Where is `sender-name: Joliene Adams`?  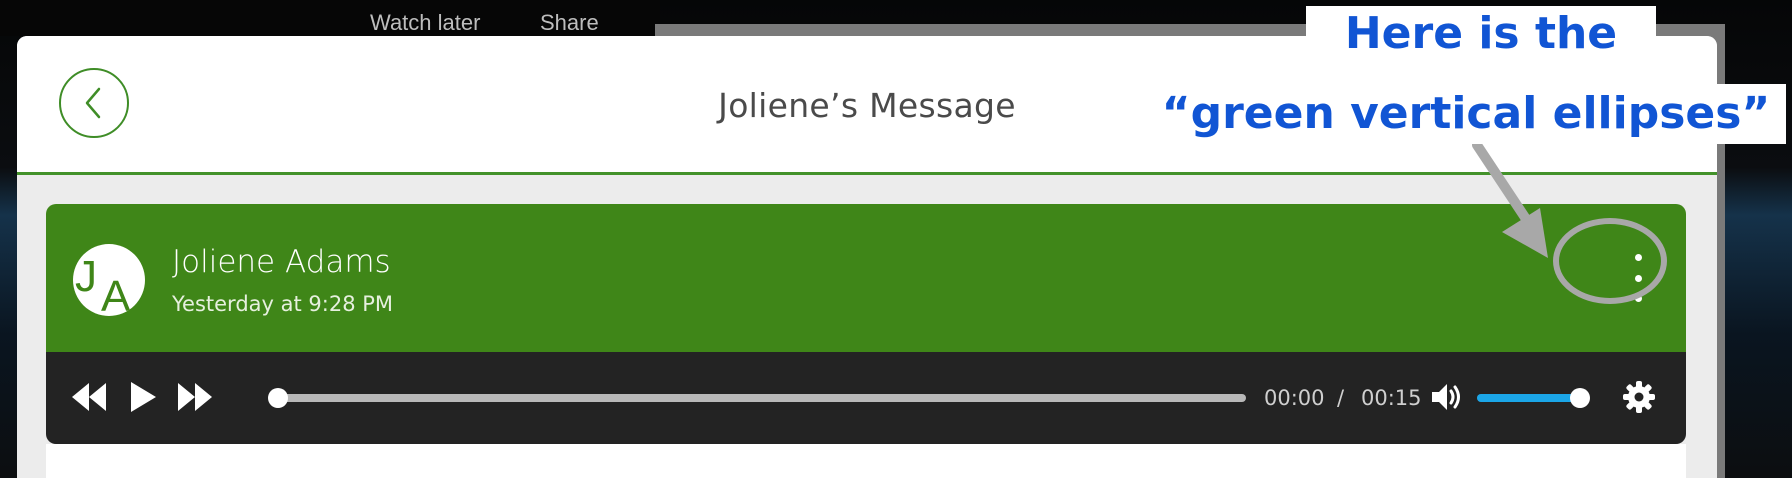
sender-name: Joliene Adams is located at coordinates (281, 262).